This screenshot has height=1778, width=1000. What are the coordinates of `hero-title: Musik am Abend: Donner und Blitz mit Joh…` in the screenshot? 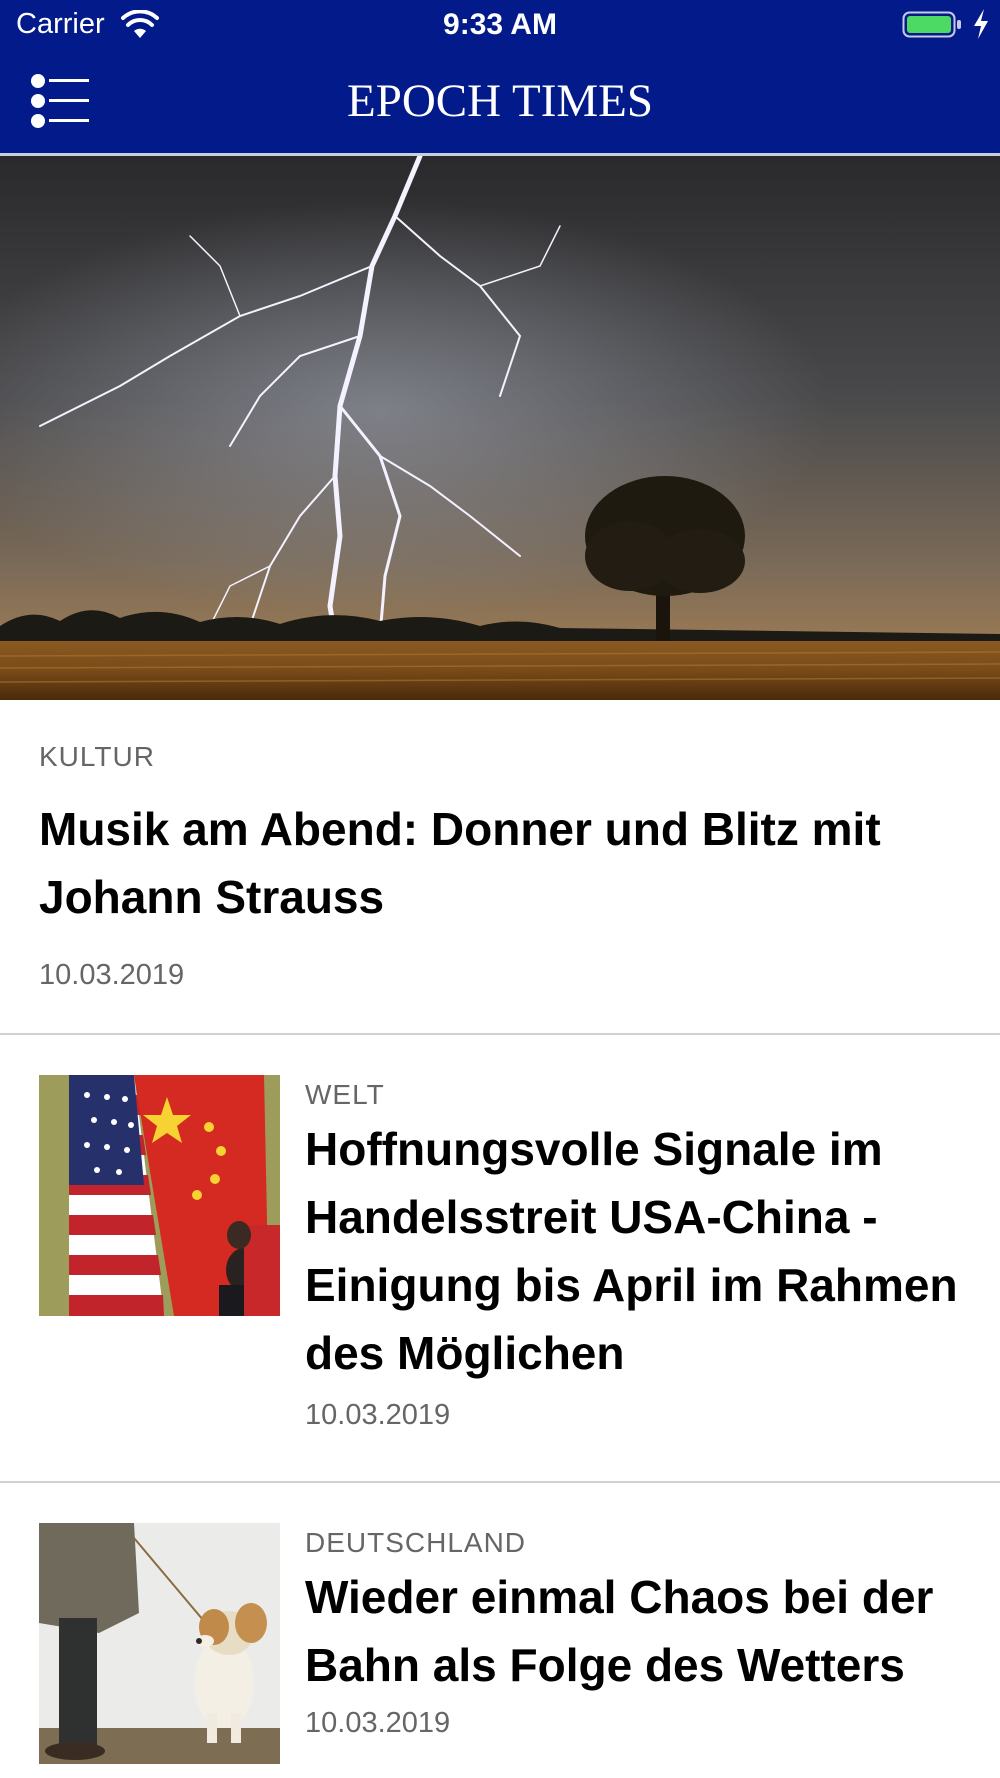 It's located at (504, 863).